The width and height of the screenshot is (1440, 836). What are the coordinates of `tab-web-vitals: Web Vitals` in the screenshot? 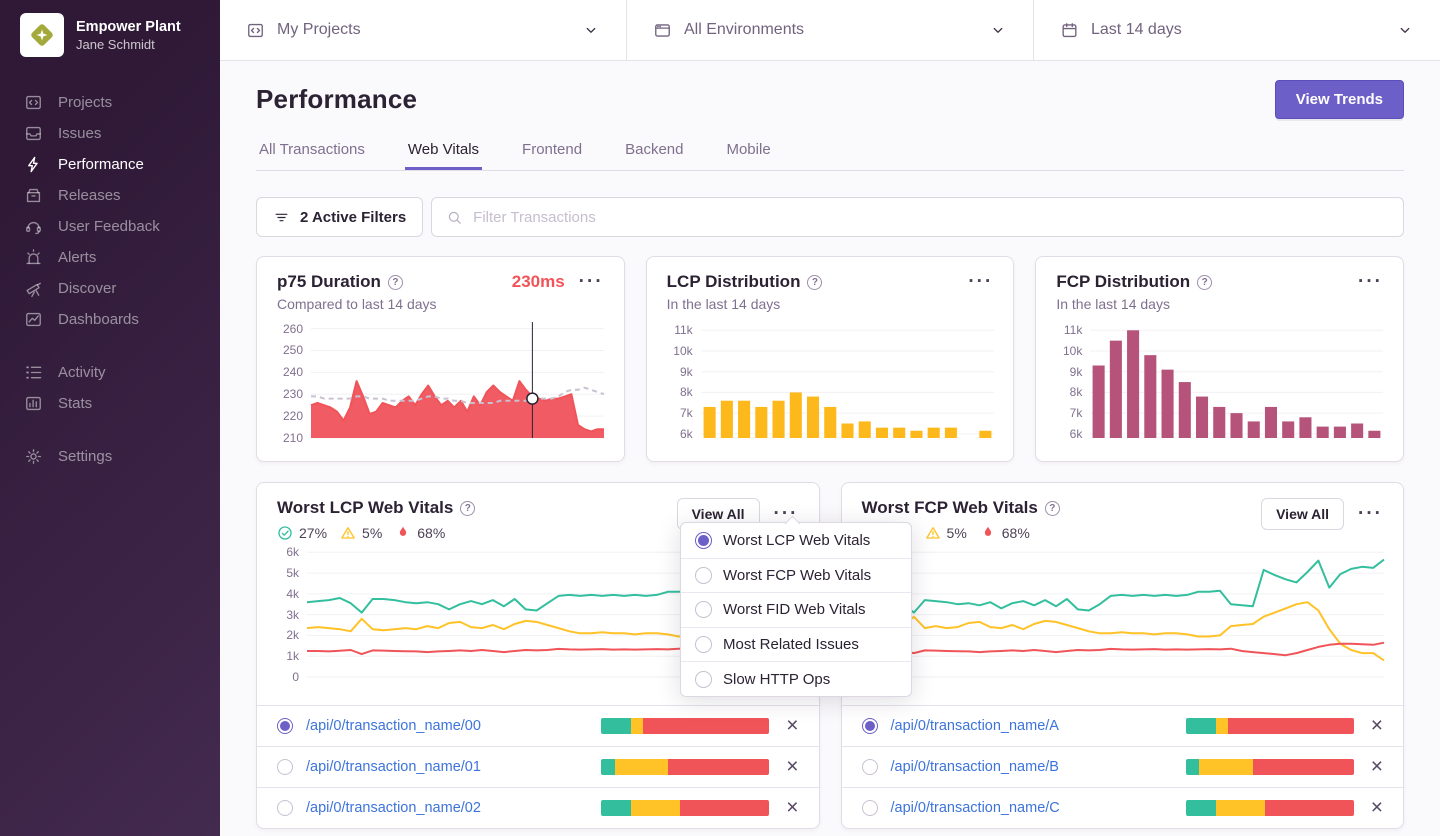 It's located at (443, 151).